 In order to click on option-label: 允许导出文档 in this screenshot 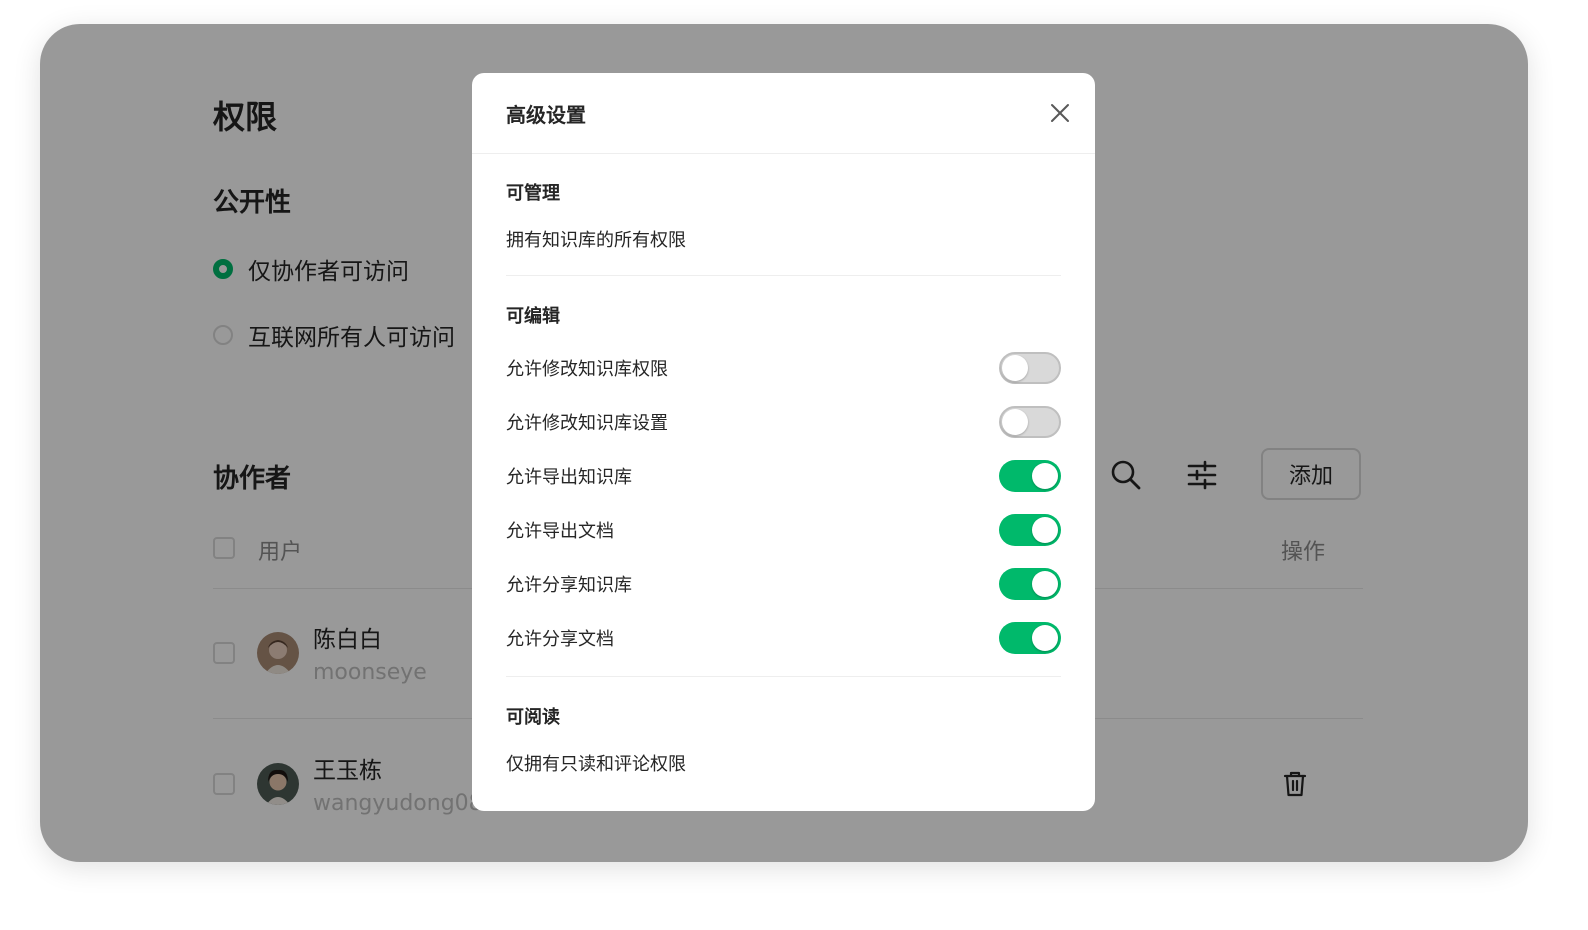, I will do `click(560, 531)`.